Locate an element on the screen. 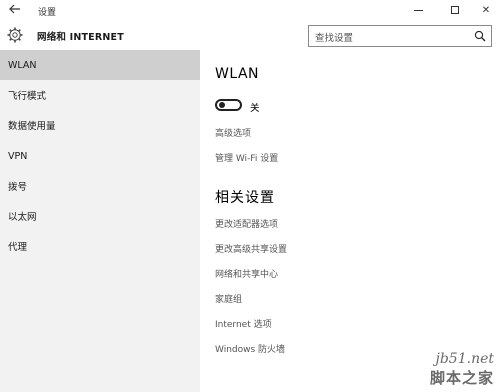 The height and width of the screenshot is (392, 500). toggle-state-label: 关 is located at coordinates (255, 108).